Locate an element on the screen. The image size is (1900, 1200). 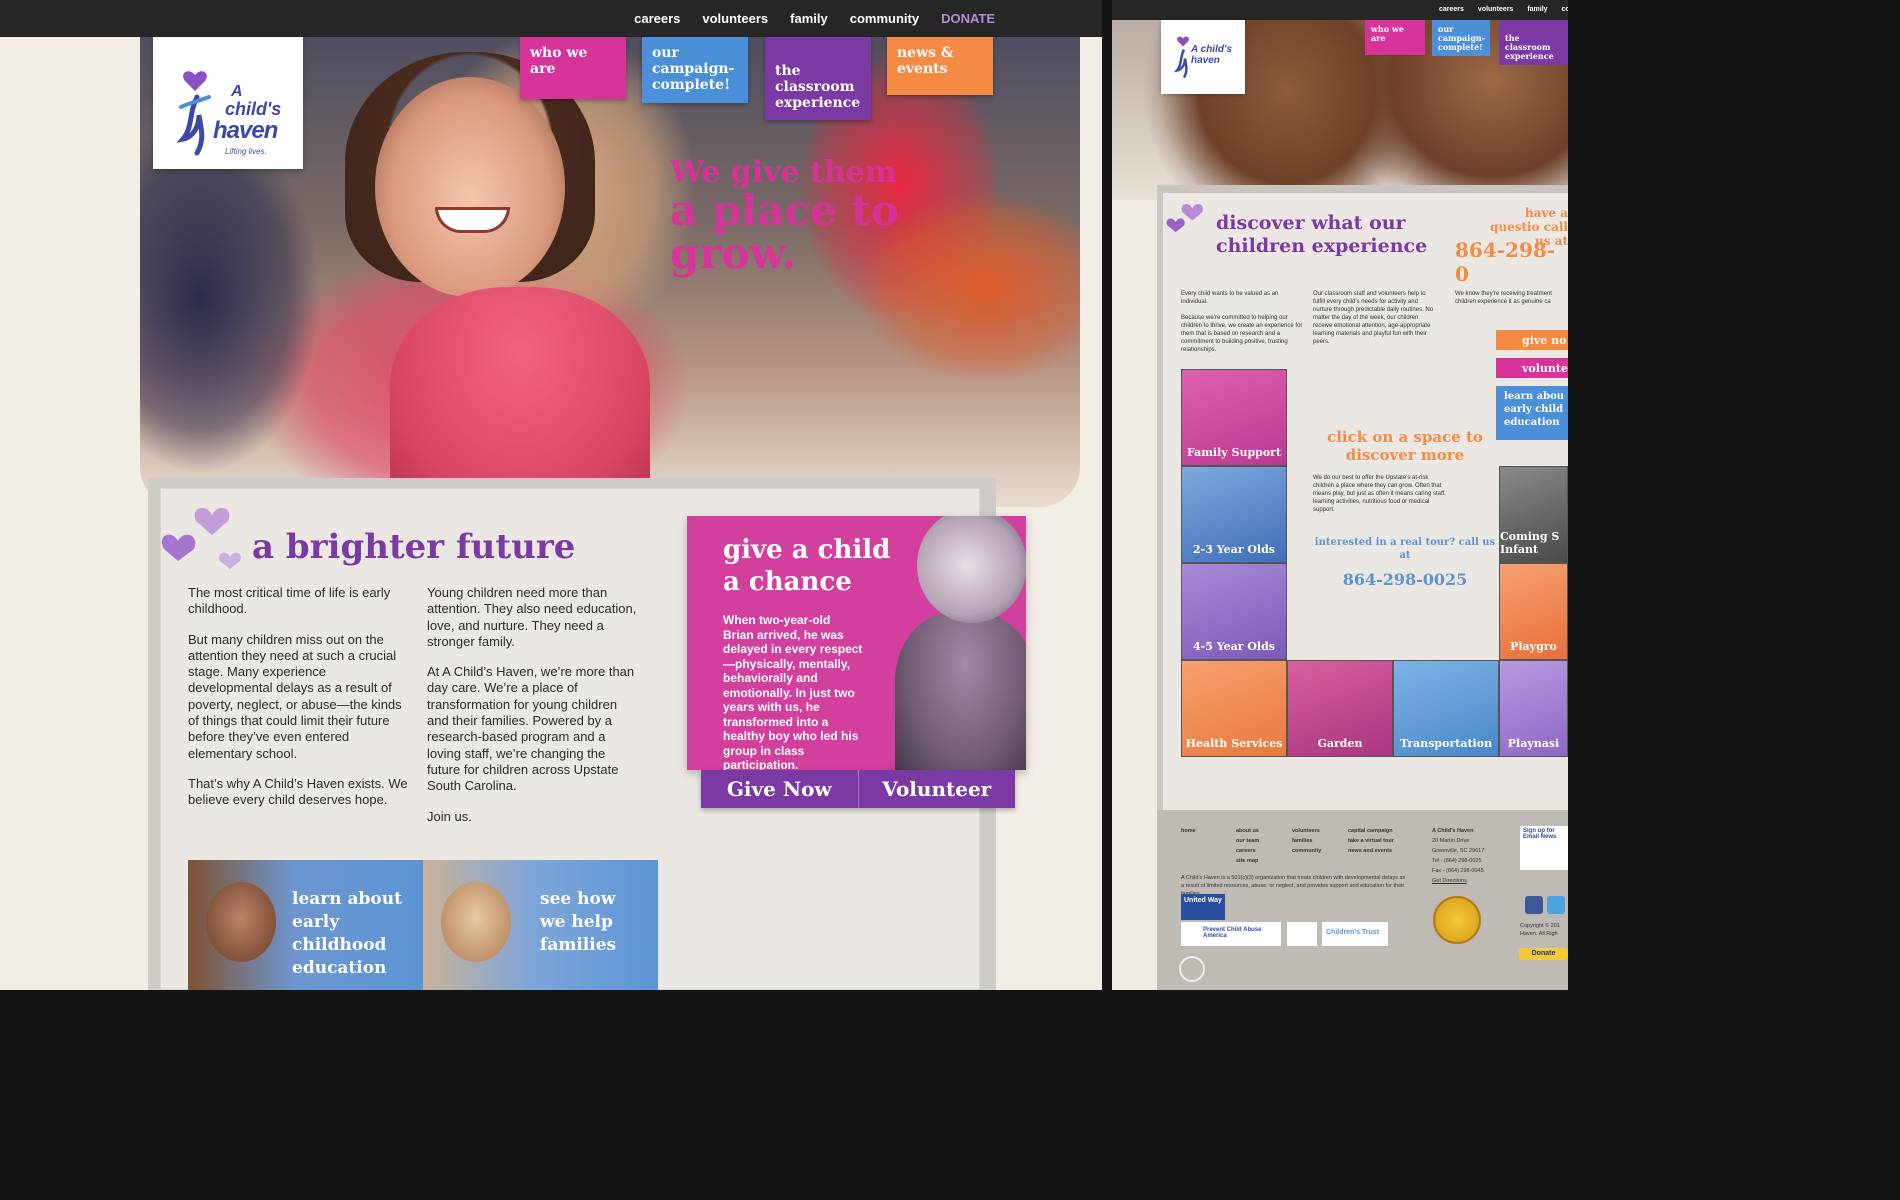
section-title: a brighter future is located at coordinates (414, 547).